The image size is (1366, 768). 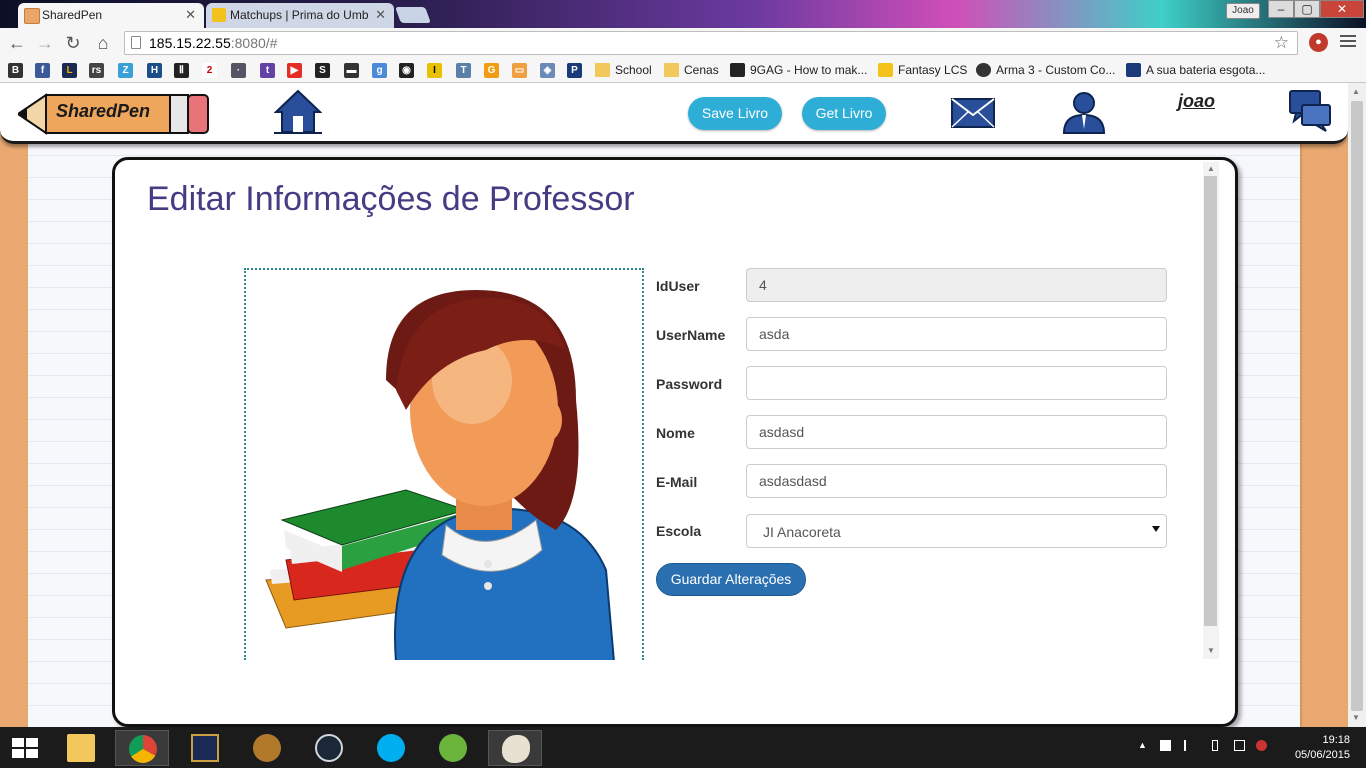 I want to click on home-browser-icon: ⌂, so click(x=103, y=43).